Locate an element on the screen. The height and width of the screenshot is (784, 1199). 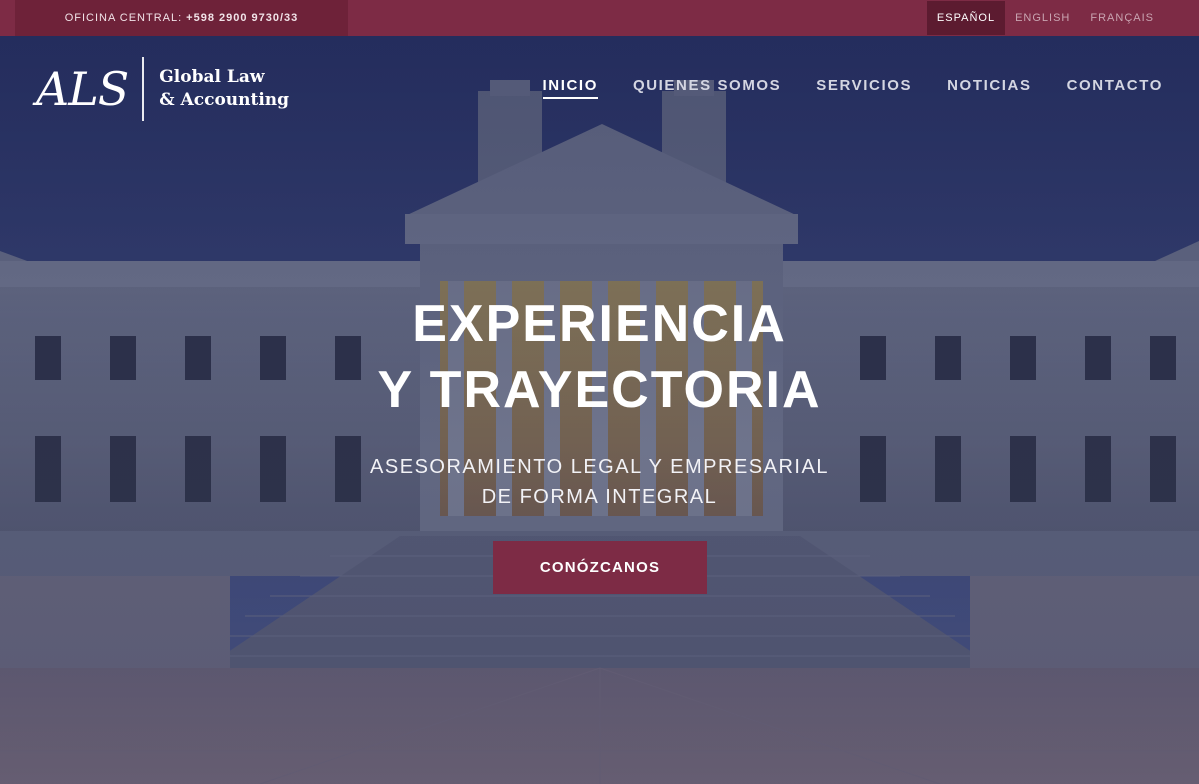
office-label: OFICINA CENTRAL: is located at coordinates (123, 18).